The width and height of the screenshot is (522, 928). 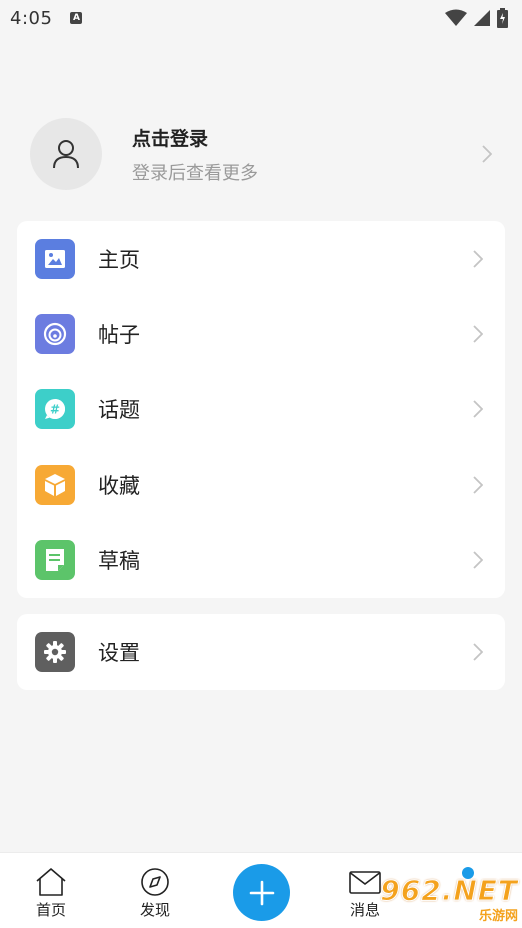 I want to click on menu-item-label: 话题, so click(x=119, y=410).